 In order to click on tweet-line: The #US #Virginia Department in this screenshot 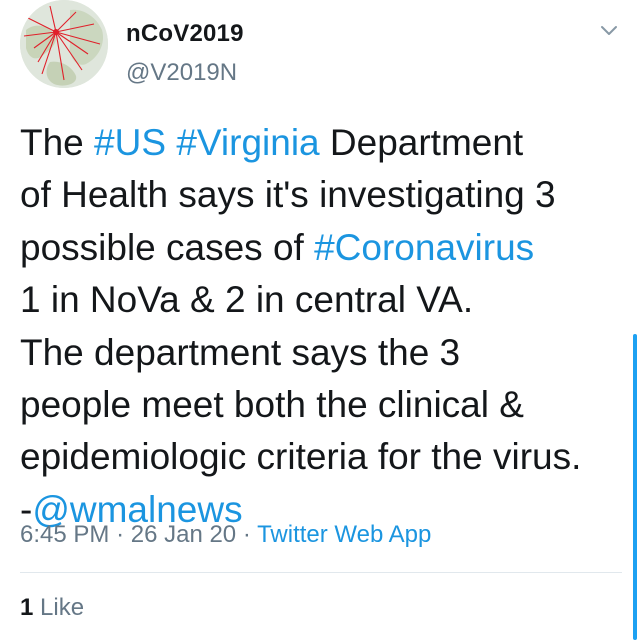, I will do `click(325, 143)`.